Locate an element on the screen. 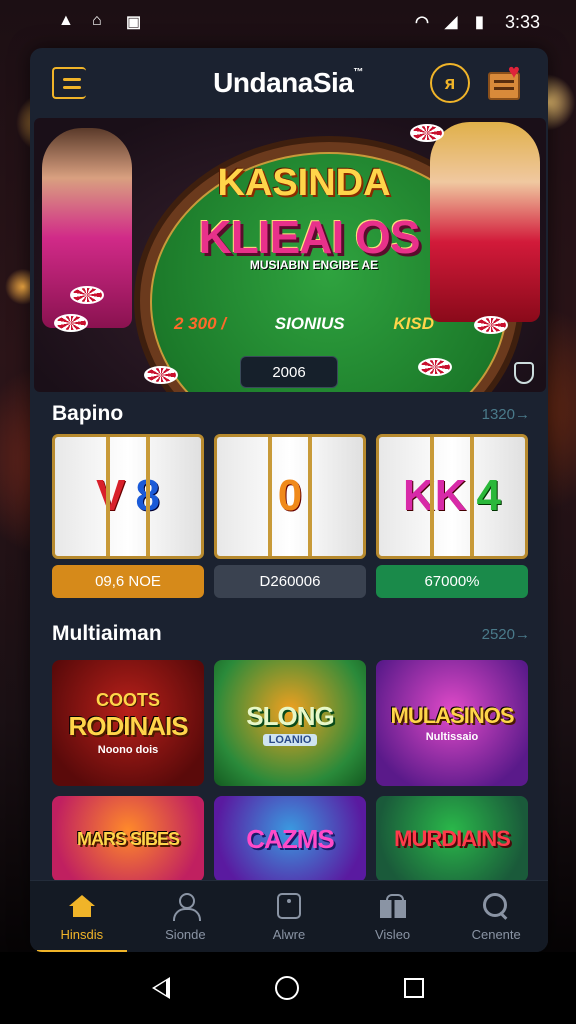  nav-item-gifts: Visleo is located at coordinates (393, 917).